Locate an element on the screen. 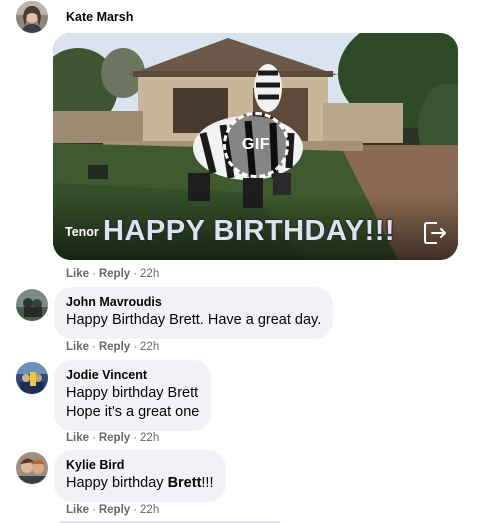  comment-text: Happy birthday Brett!!! is located at coordinates (140, 483).